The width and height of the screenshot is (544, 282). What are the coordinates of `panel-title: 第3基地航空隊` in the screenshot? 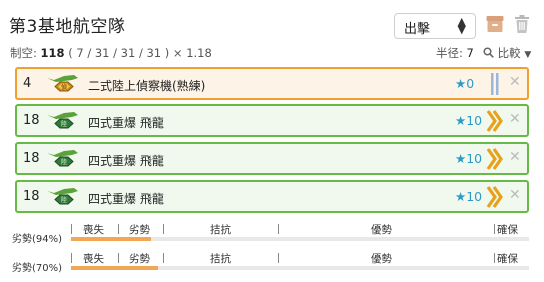 It's located at (67, 27).